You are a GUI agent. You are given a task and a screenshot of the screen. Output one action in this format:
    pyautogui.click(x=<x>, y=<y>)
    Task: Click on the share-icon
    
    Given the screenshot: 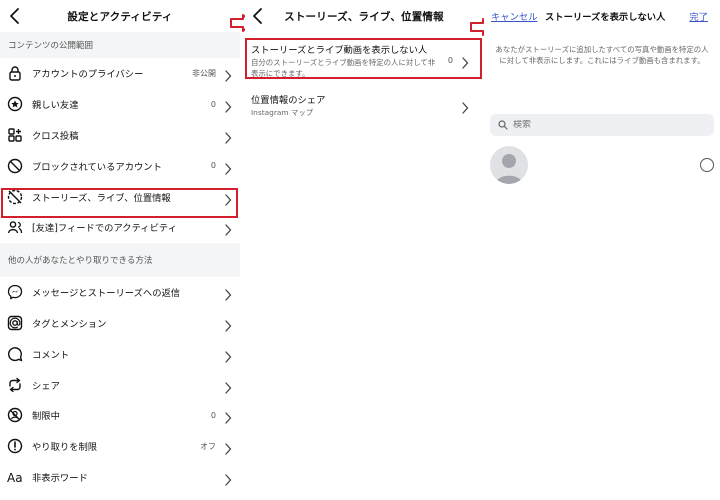 What is the action you would take?
    pyautogui.click(x=15, y=385)
    